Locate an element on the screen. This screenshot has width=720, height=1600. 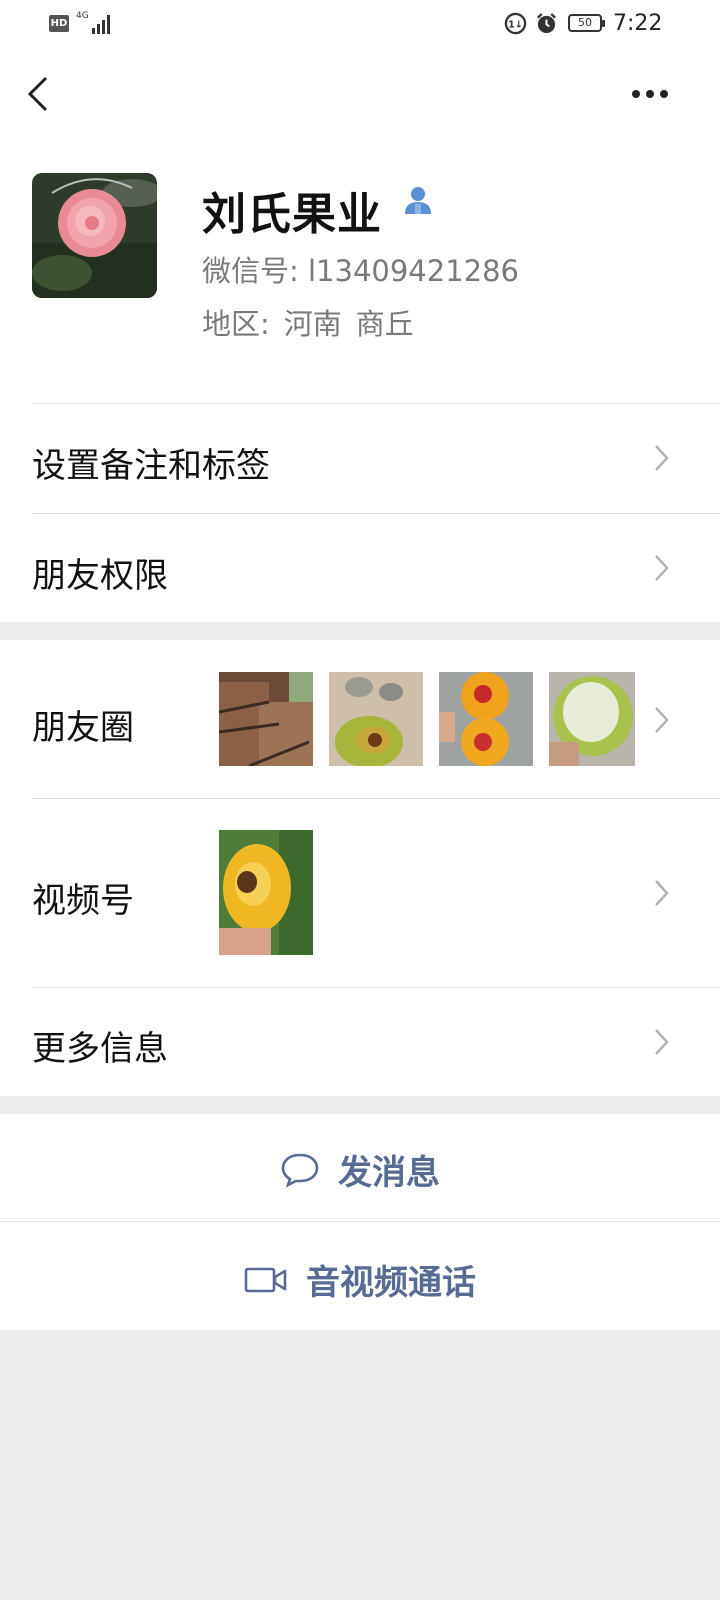
contact-name: 刘氏果业 is located at coordinates (292, 214).